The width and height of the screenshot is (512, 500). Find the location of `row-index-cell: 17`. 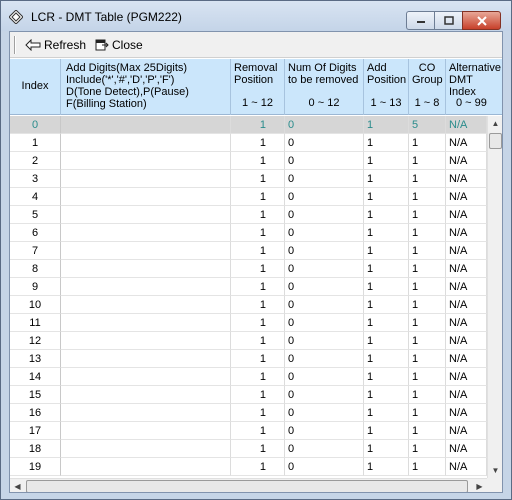

row-index-cell: 17 is located at coordinates (35, 431).